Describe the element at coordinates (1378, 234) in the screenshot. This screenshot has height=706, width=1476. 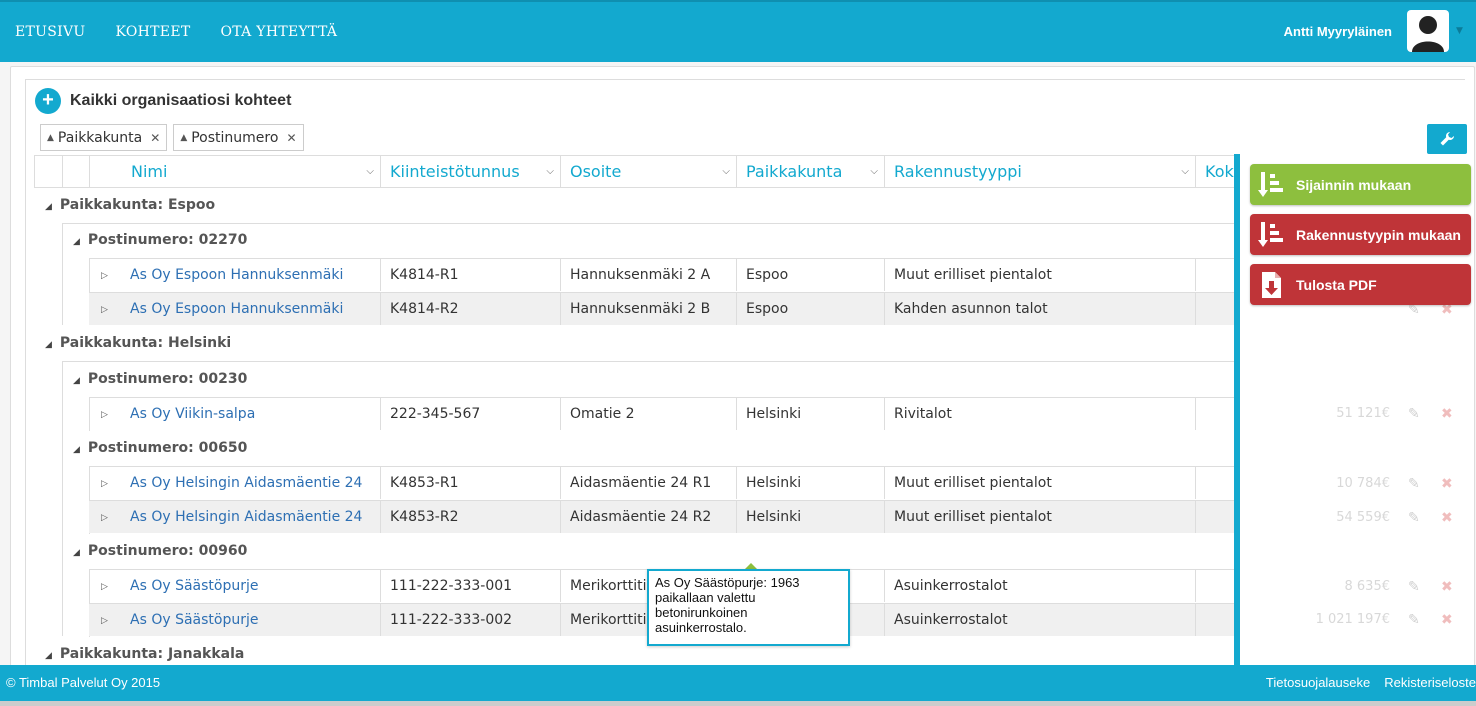
I see `button-label: Rakennustyypin mukaan` at that location.